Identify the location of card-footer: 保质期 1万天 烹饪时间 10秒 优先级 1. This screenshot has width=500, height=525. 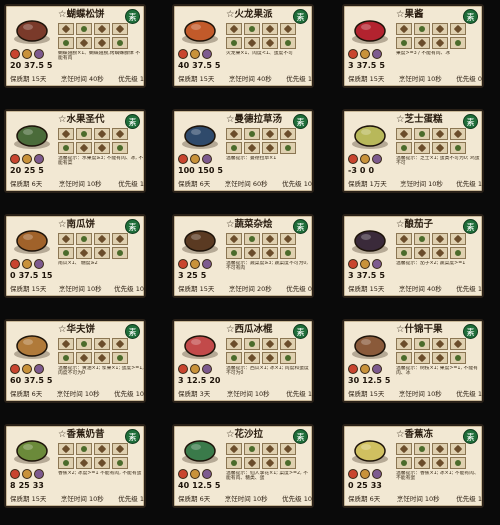
(415, 183).